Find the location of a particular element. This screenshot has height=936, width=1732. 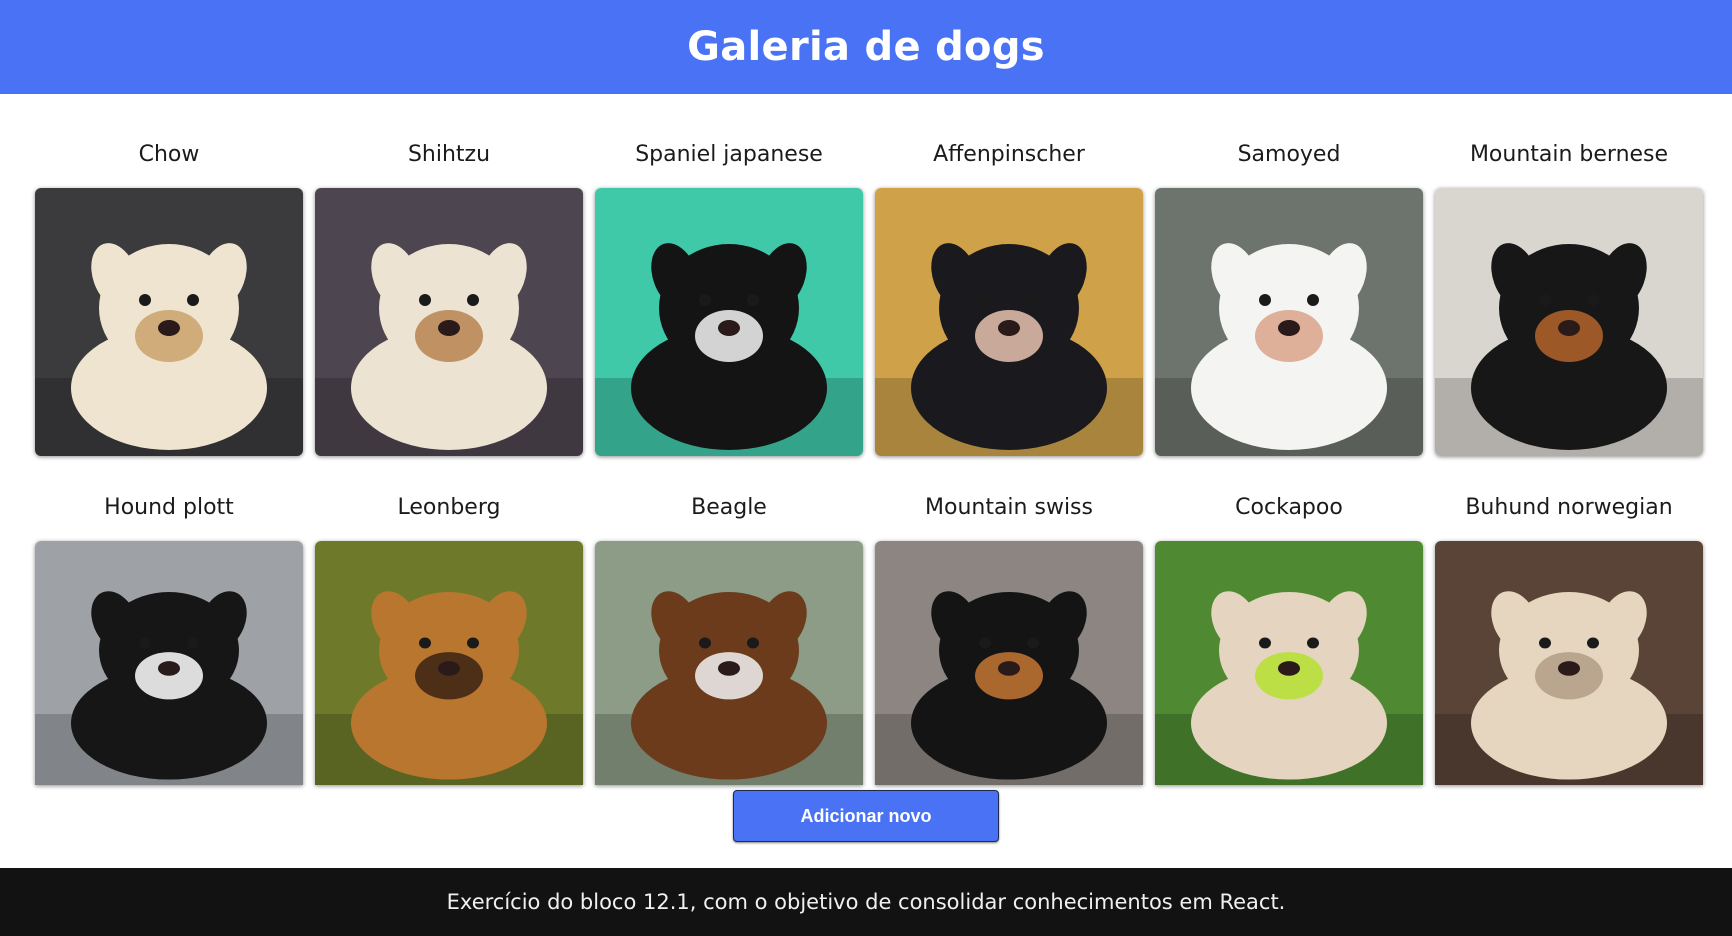

dog-card: Leonberg is located at coordinates (449, 649).